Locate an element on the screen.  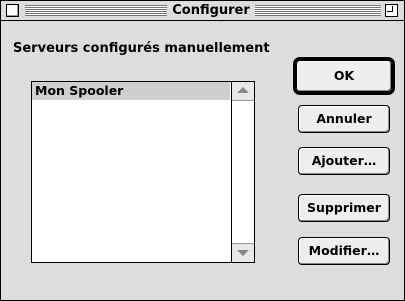
close-box-icon is located at coordinates (12, 10).